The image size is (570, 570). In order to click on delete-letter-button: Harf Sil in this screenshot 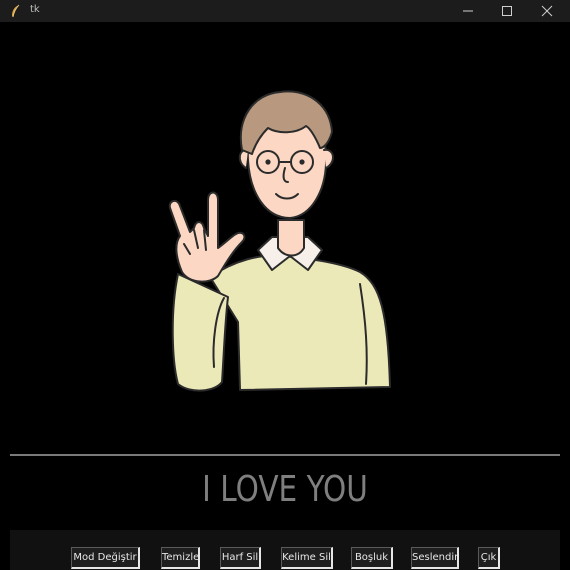, I will do `click(240, 558)`.